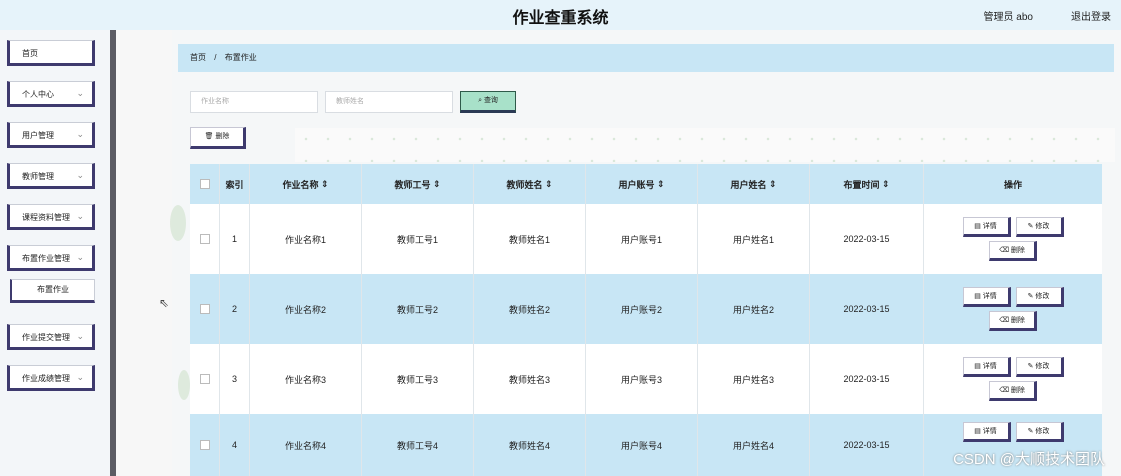 The height and width of the screenshot is (476, 1121). Describe the element at coordinates (235, 445) in the screenshot. I see `cell-index: 4` at that location.